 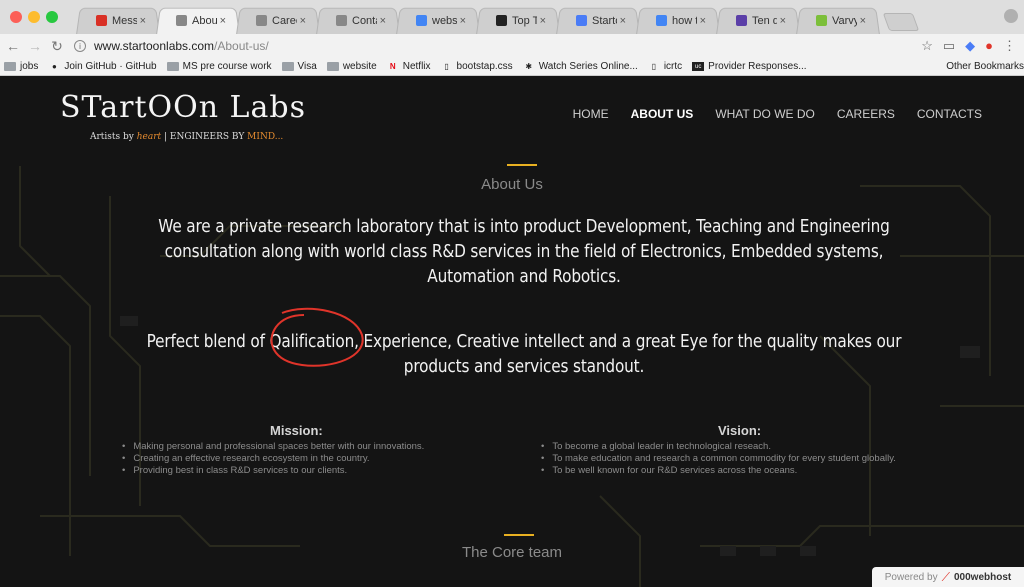 I want to click on docs-icon, so click(x=581, y=20).